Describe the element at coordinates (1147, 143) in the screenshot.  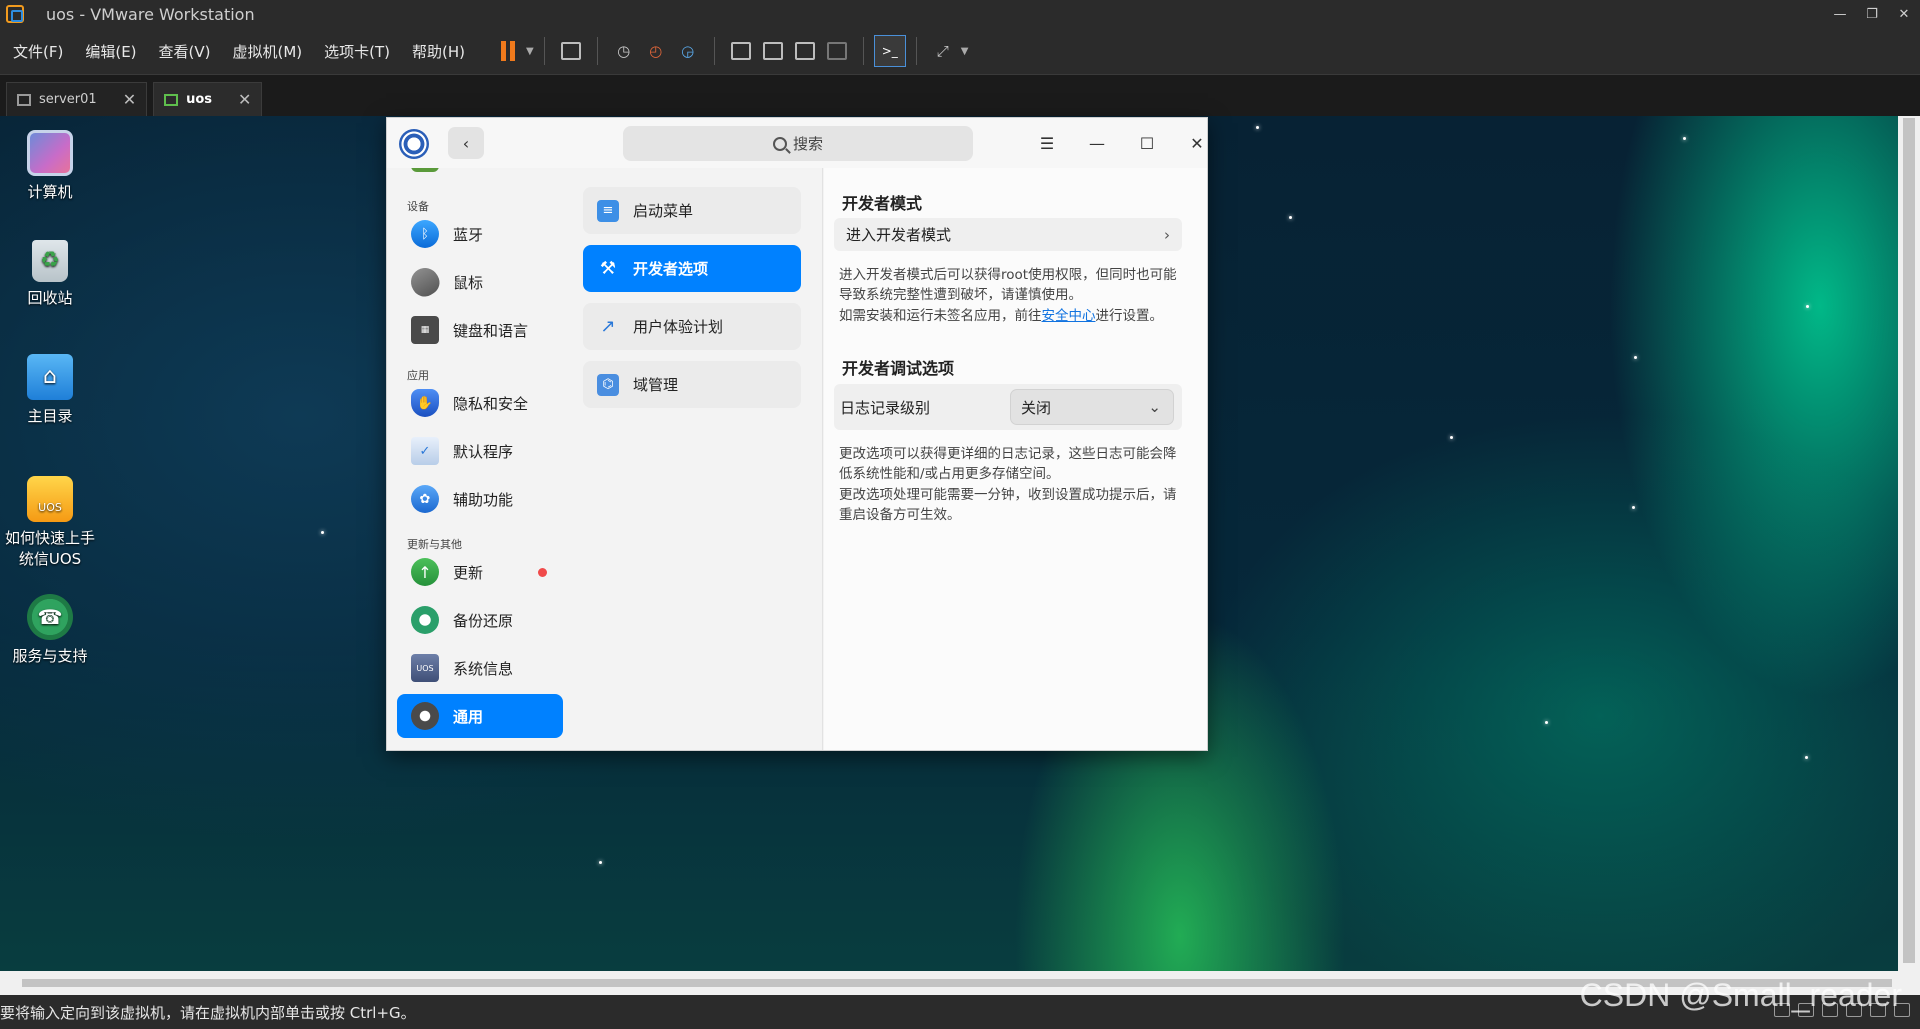
I see `maximize-button: ☐` at that location.